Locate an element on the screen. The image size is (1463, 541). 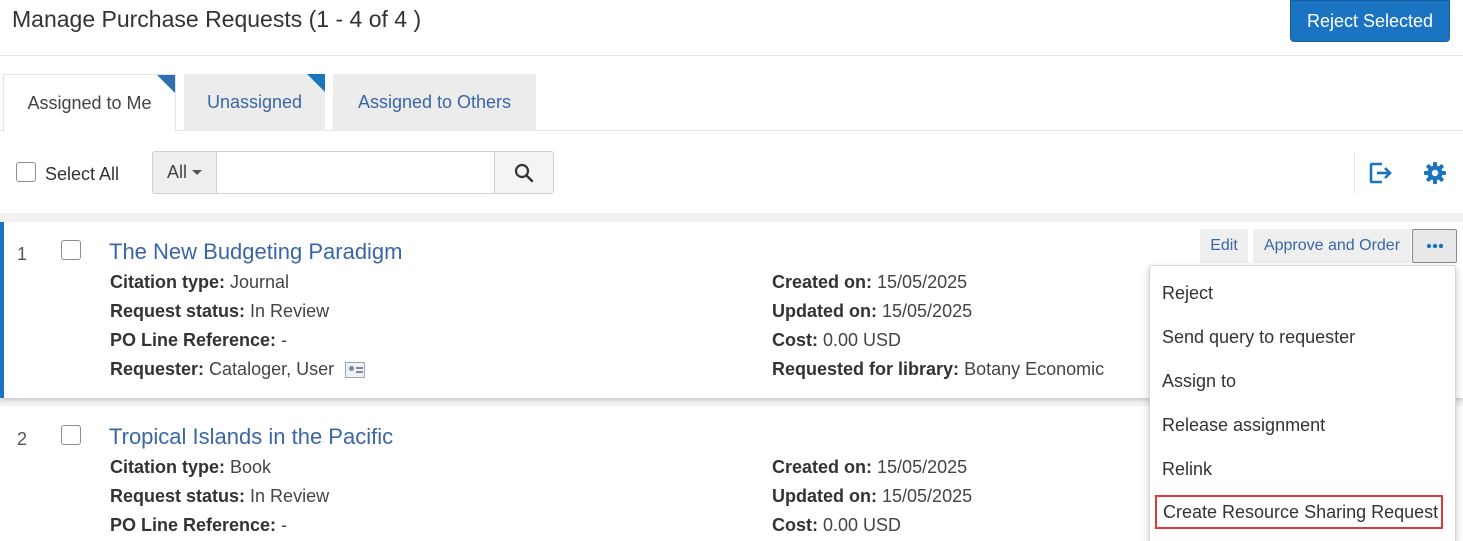
search-icon is located at coordinates (524, 172).